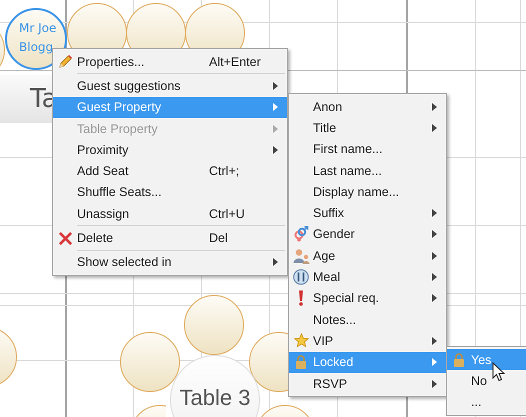 Image resolution: width=526 pixels, height=417 pixels. Describe the element at coordinates (367, 341) in the screenshot. I see `menu-item: VIP` at that location.